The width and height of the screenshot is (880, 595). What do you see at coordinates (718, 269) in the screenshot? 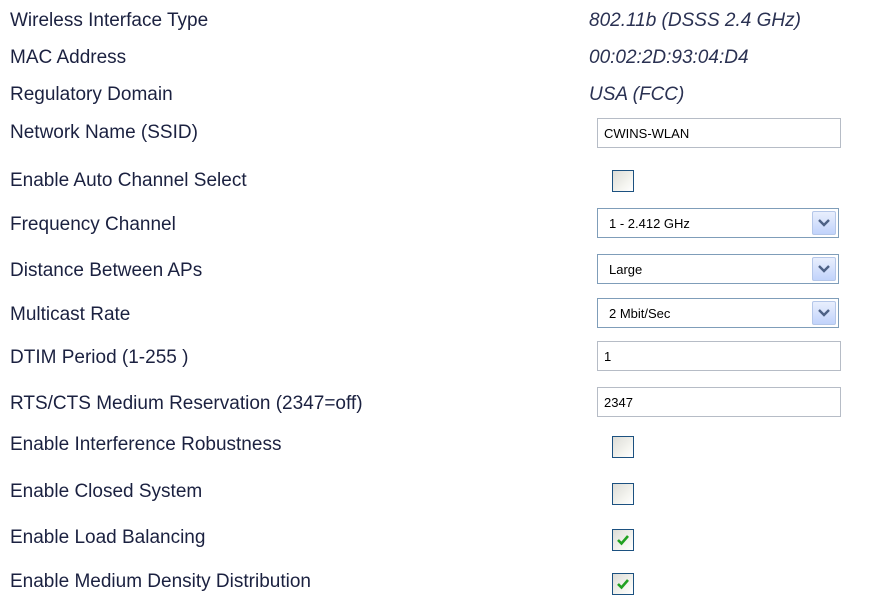
I see `distance-between-aps-select: Large` at bounding box center [718, 269].